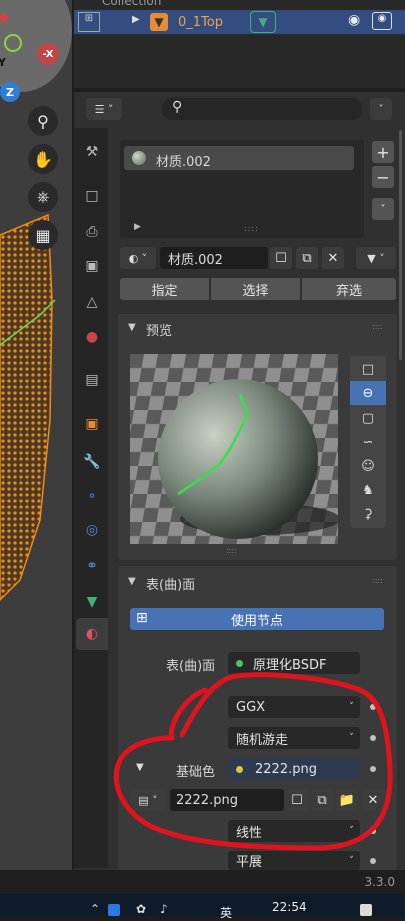 The image size is (405, 921). I want to click on material-preview-image, so click(234, 449).